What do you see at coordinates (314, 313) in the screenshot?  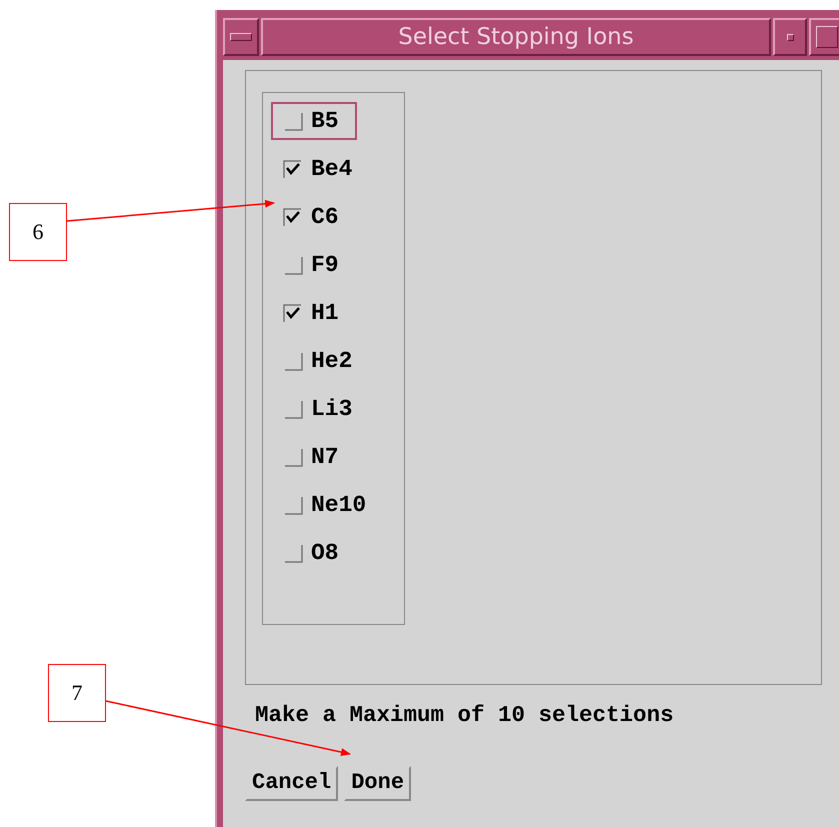 I see `ion-checkbox: H1` at bounding box center [314, 313].